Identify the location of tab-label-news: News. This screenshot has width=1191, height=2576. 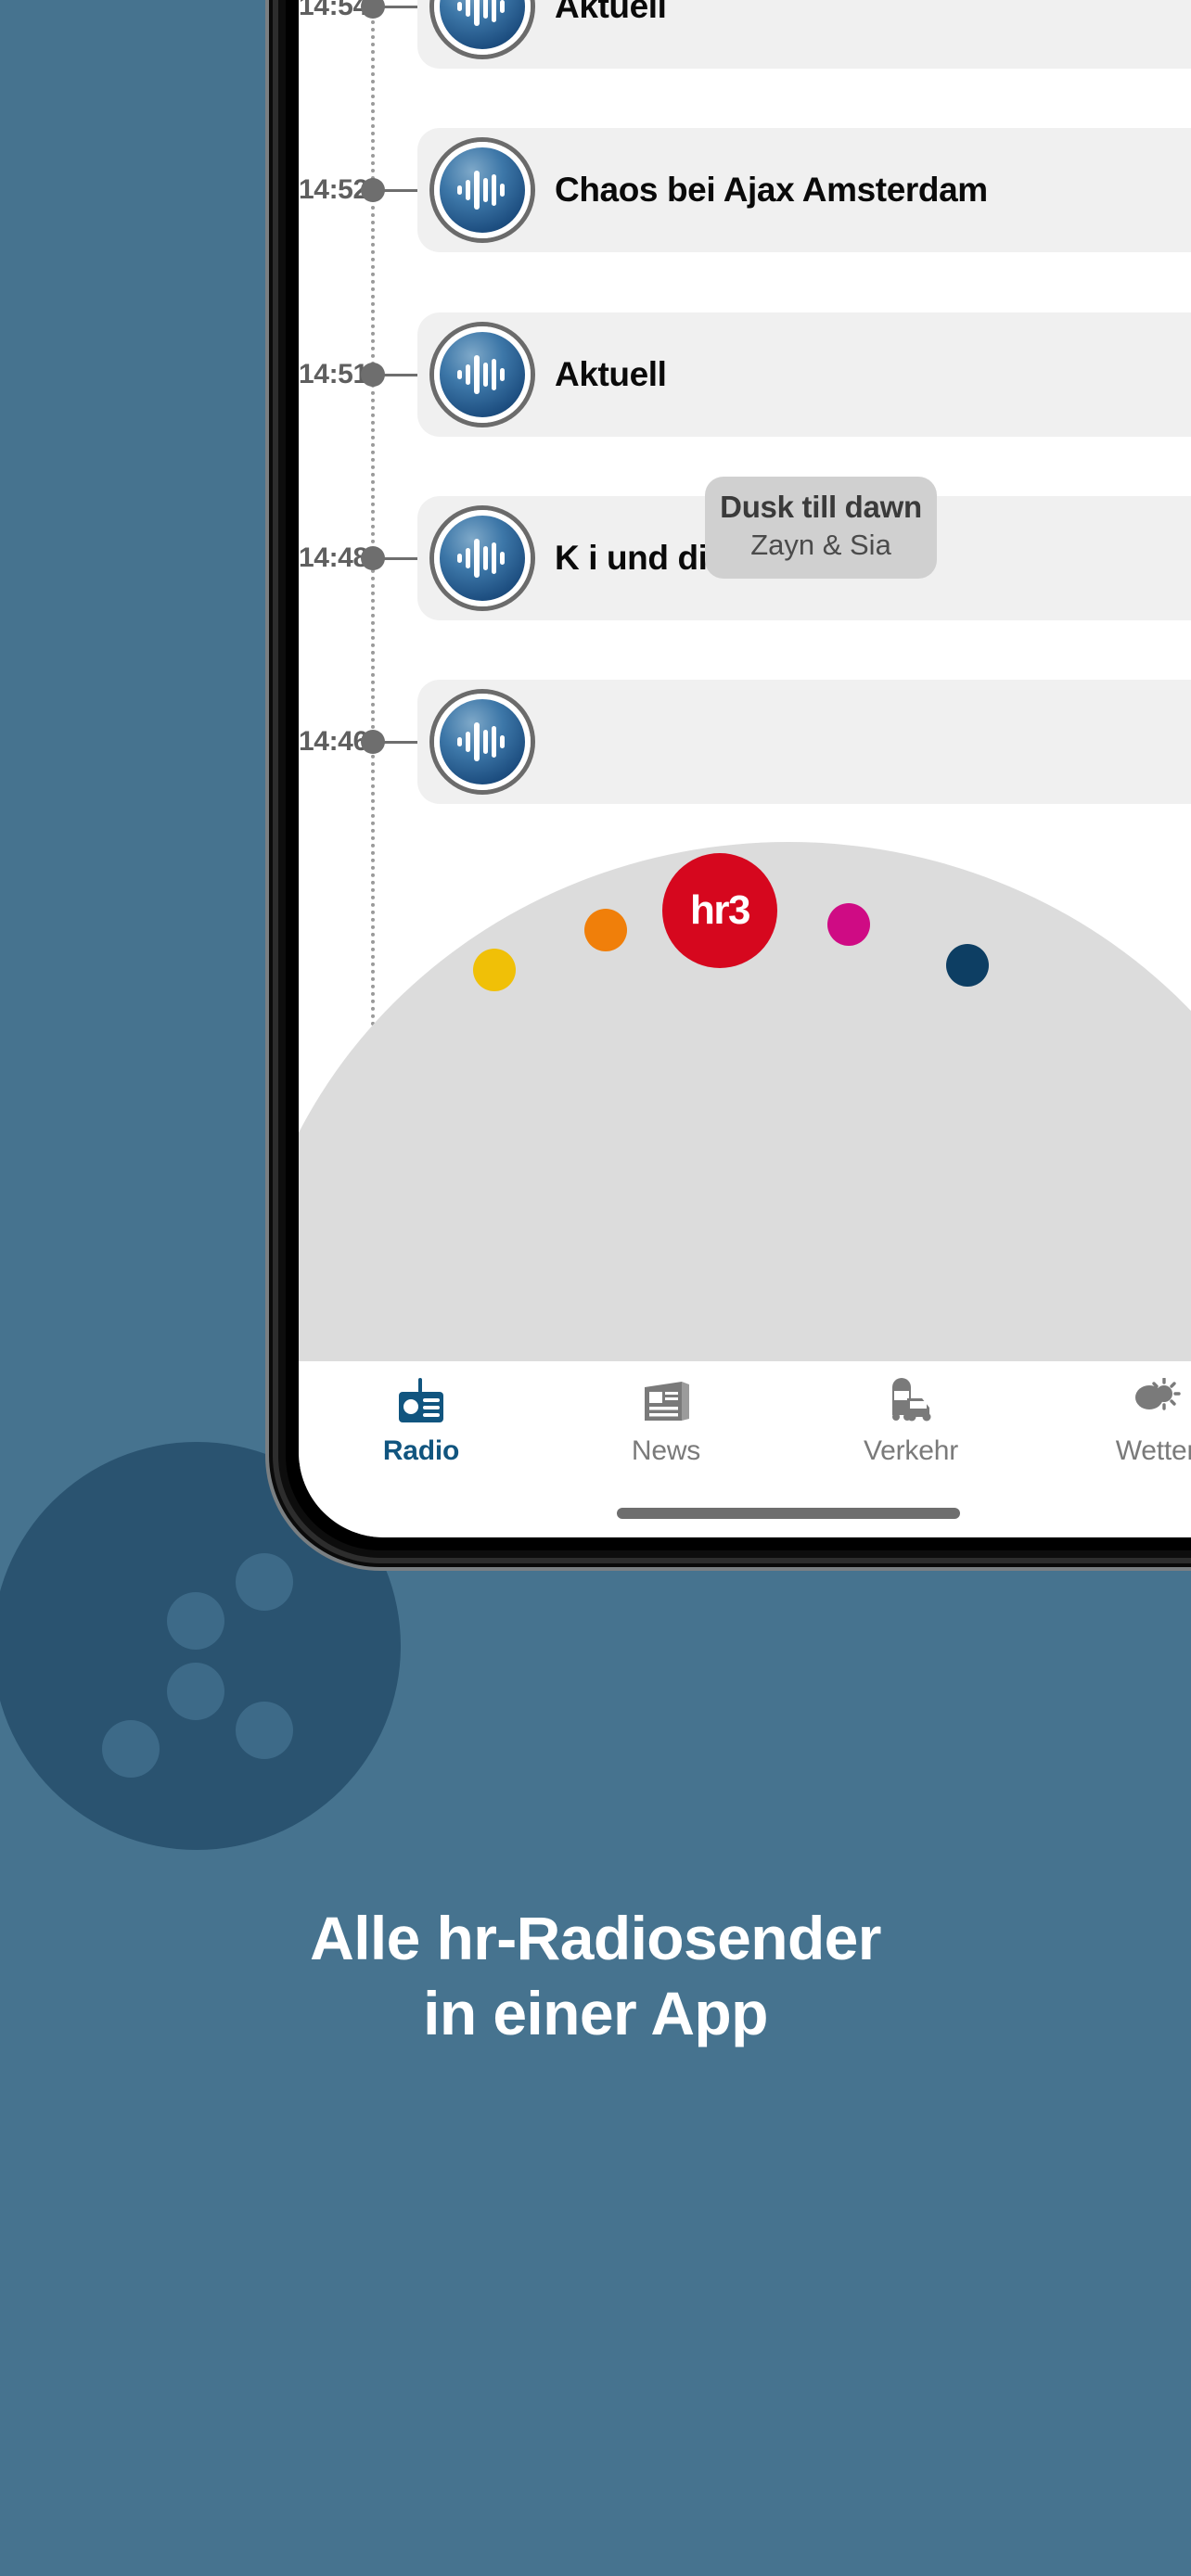
(666, 1451).